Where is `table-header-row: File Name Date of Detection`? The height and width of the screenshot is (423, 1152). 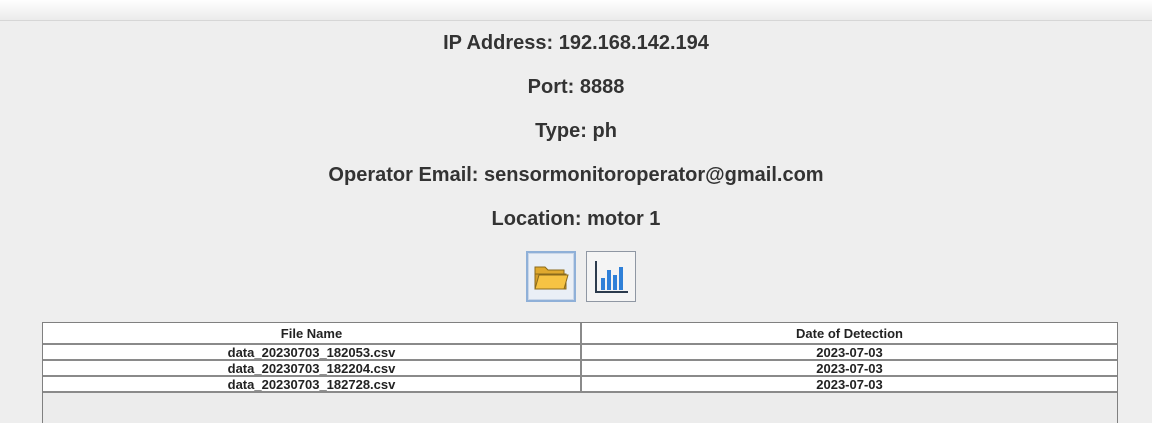
table-header-row: File Name Date of Detection is located at coordinates (580, 334).